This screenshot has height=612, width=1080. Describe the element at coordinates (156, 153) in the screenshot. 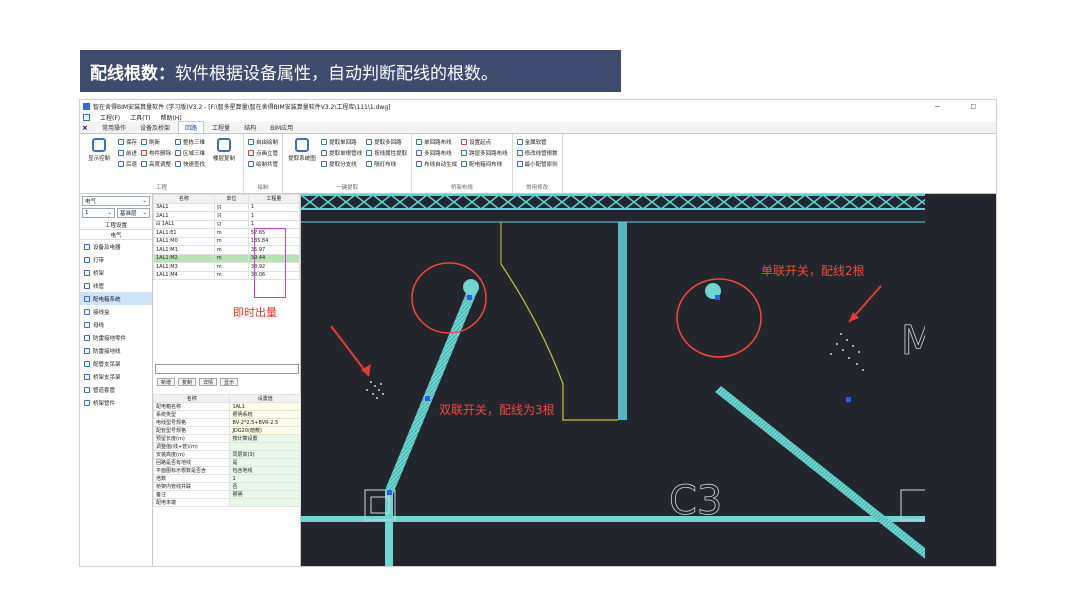

I see `delete-component-button: 构件删除` at that location.